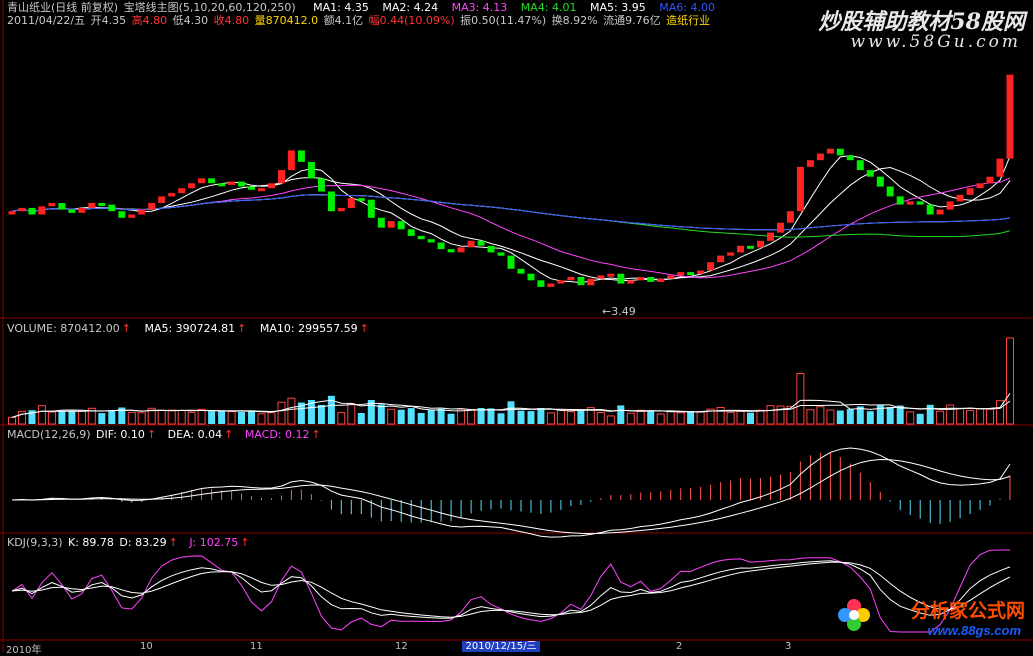 Image resolution: width=1033 pixels, height=656 pixels. I want to click on kdj-k: K: 89.78, so click(91, 542).